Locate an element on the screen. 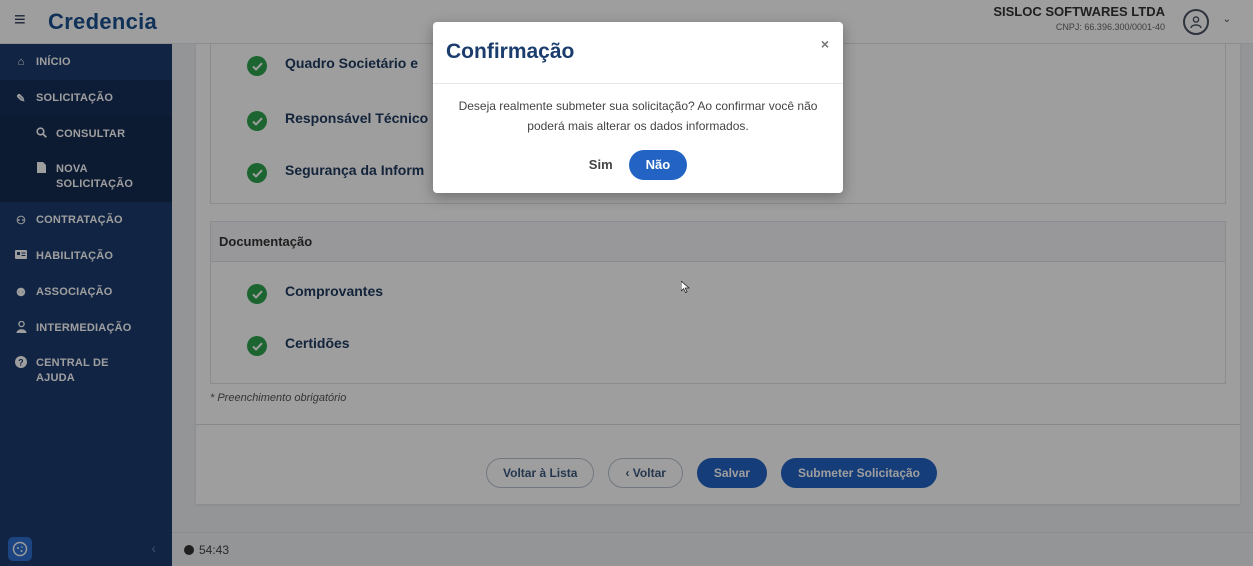 This screenshot has height=566, width=1253. mouse-cursor-icon is located at coordinates (685, 289).